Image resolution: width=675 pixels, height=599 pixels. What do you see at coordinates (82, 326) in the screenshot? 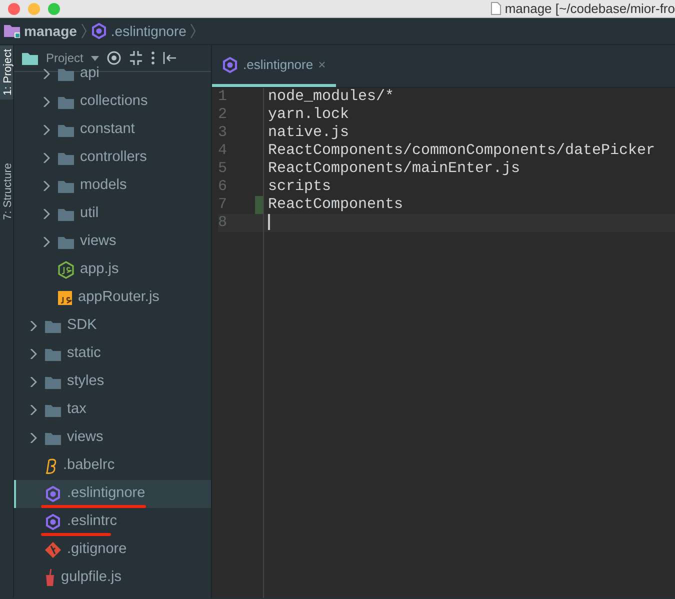
I see `tree-item: SDK` at bounding box center [82, 326].